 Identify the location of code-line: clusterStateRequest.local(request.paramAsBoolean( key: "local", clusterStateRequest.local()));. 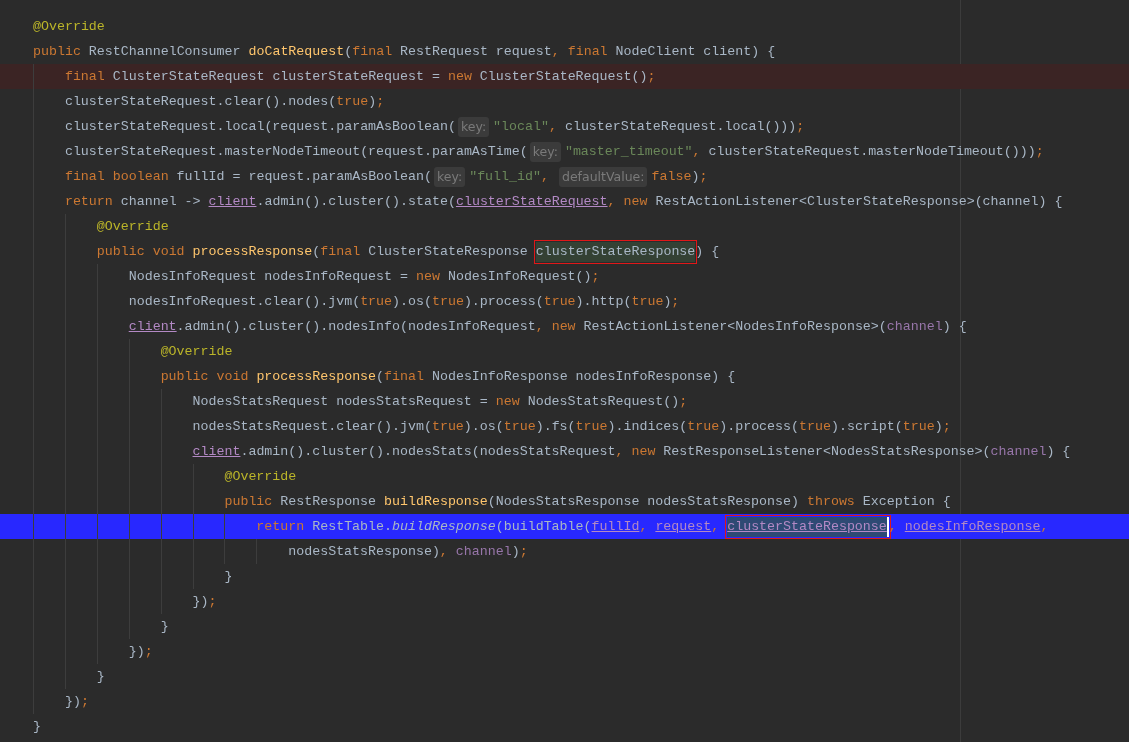
(434, 126).